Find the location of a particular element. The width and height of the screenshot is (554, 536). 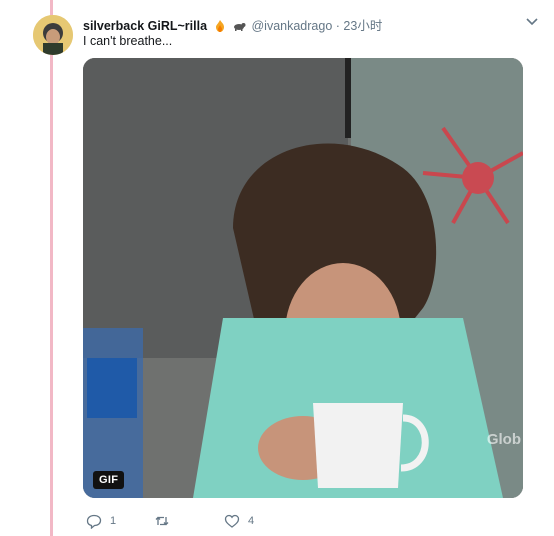

reply-button: 1 is located at coordinates (101, 521).